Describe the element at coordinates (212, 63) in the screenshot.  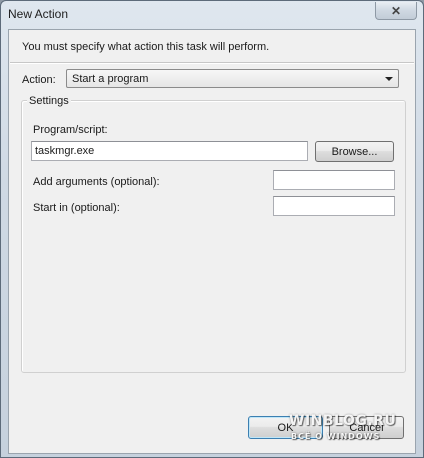
I see `divider` at that location.